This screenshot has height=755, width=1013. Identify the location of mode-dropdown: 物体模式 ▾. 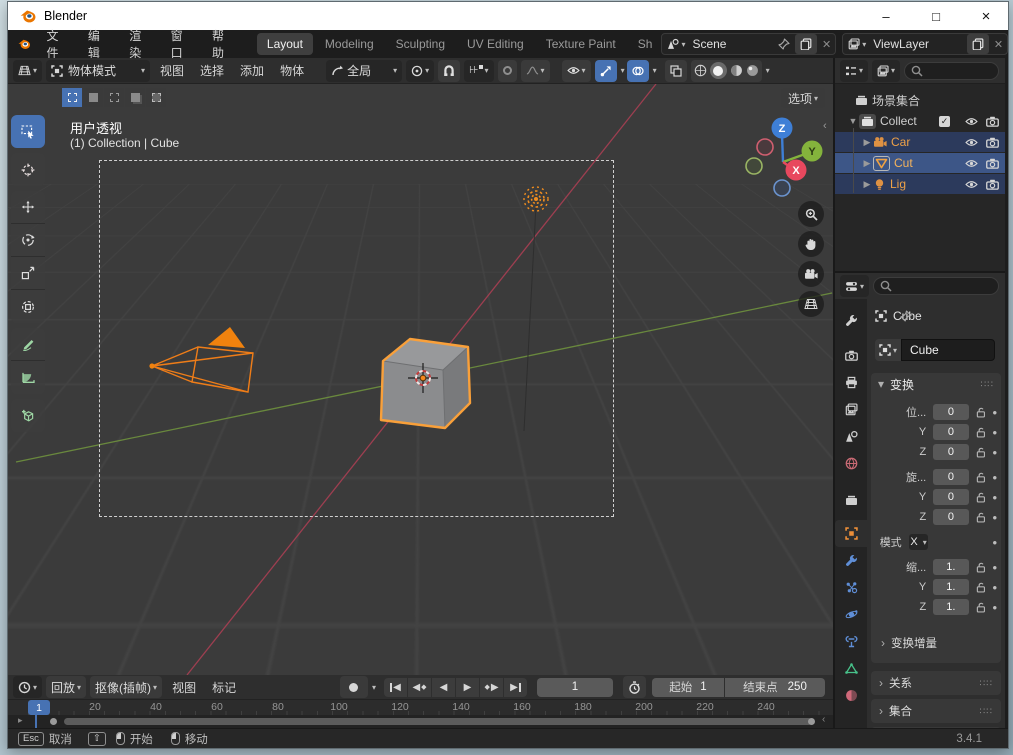
(98, 70).